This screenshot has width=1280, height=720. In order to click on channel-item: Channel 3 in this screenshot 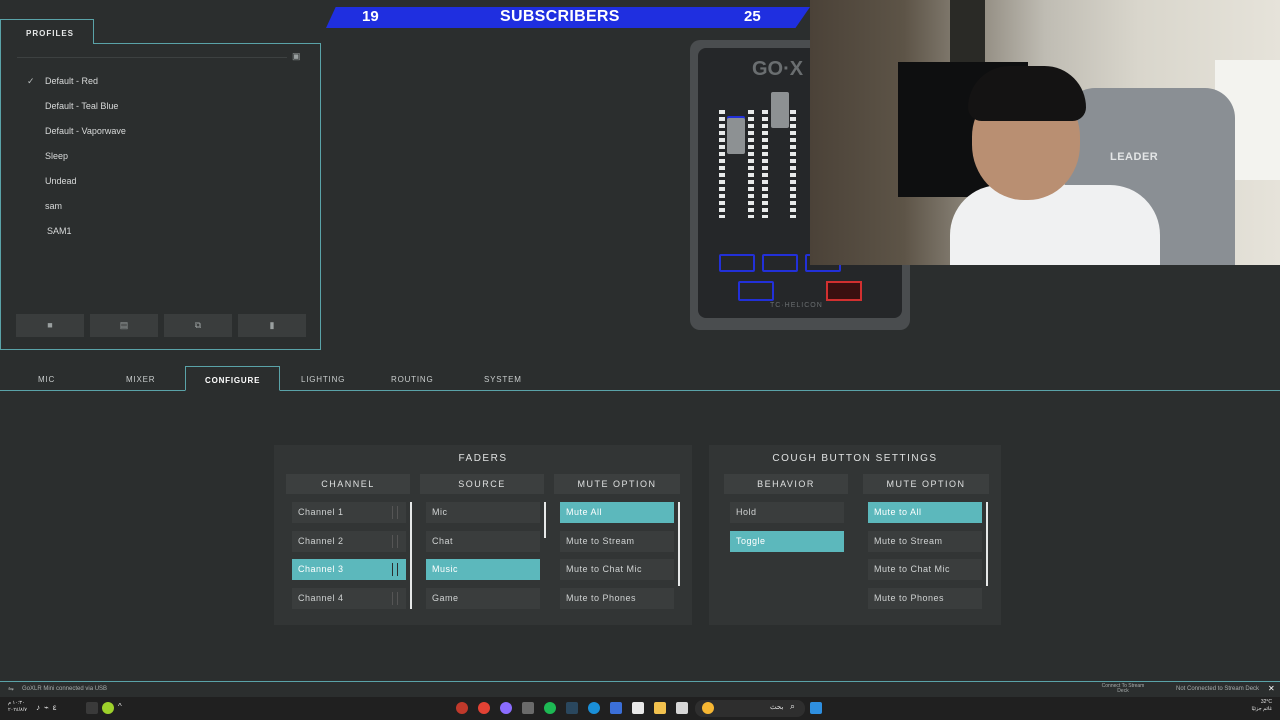, I will do `click(349, 569)`.